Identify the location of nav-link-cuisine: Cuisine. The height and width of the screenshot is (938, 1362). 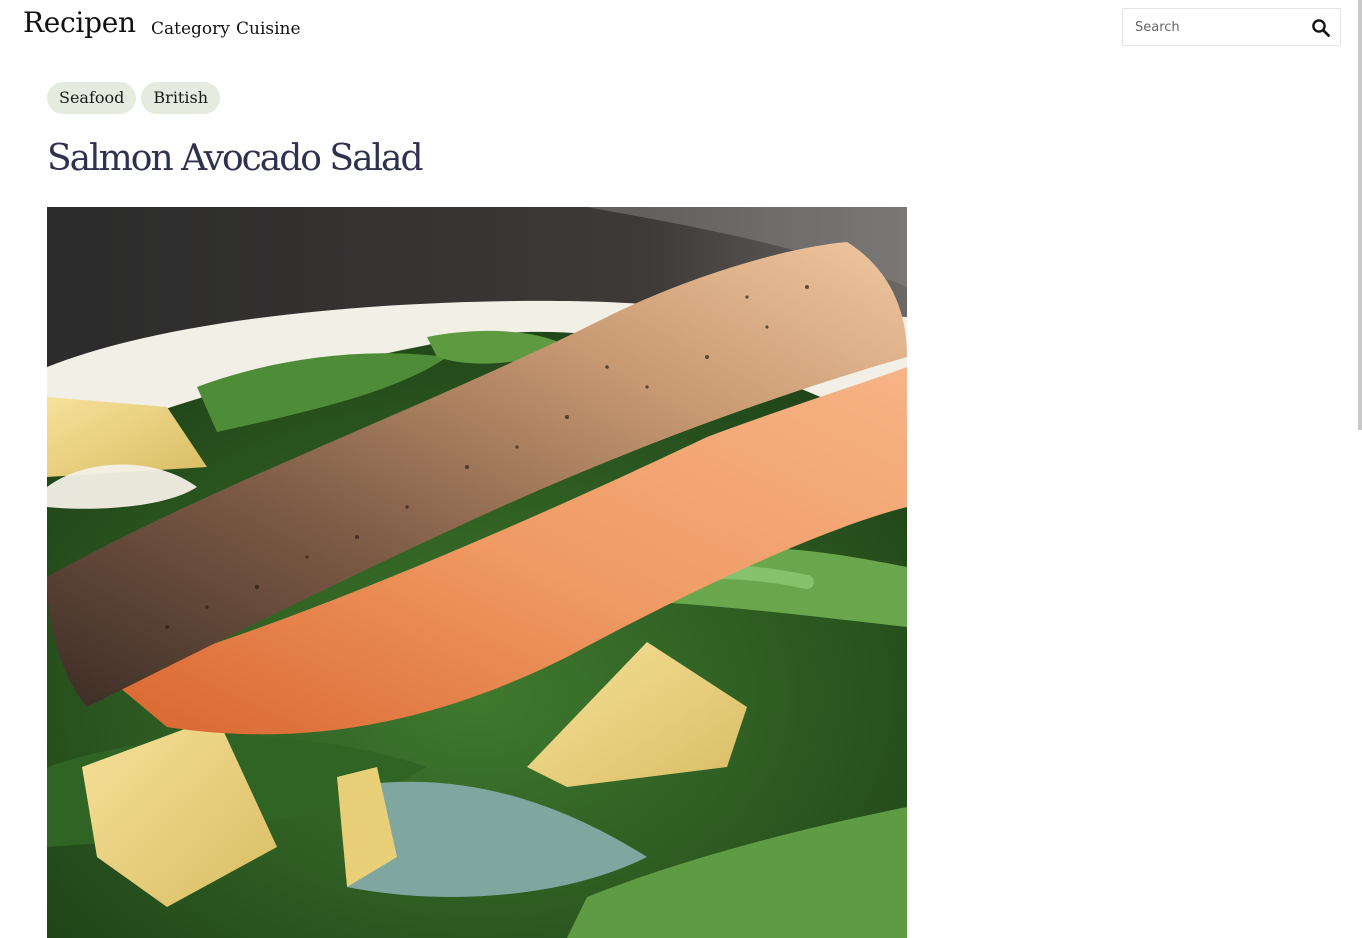
(268, 29).